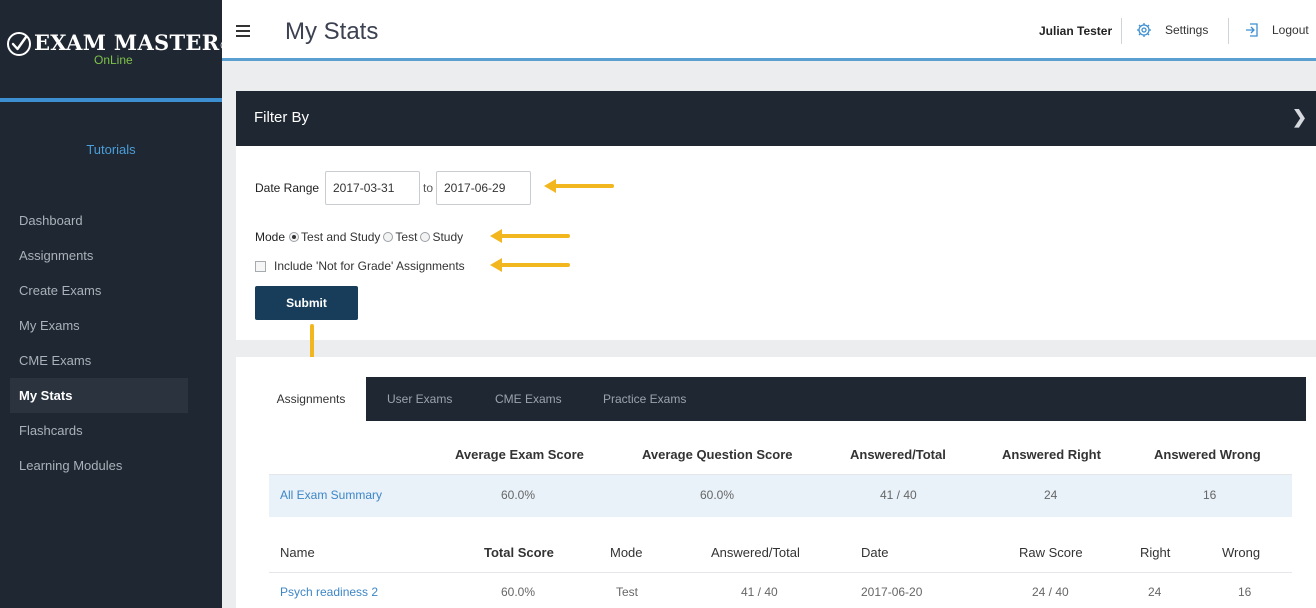 The width and height of the screenshot is (1316, 608). I want to click on row-raw-score: 24 / 40, so click(1050, 592).